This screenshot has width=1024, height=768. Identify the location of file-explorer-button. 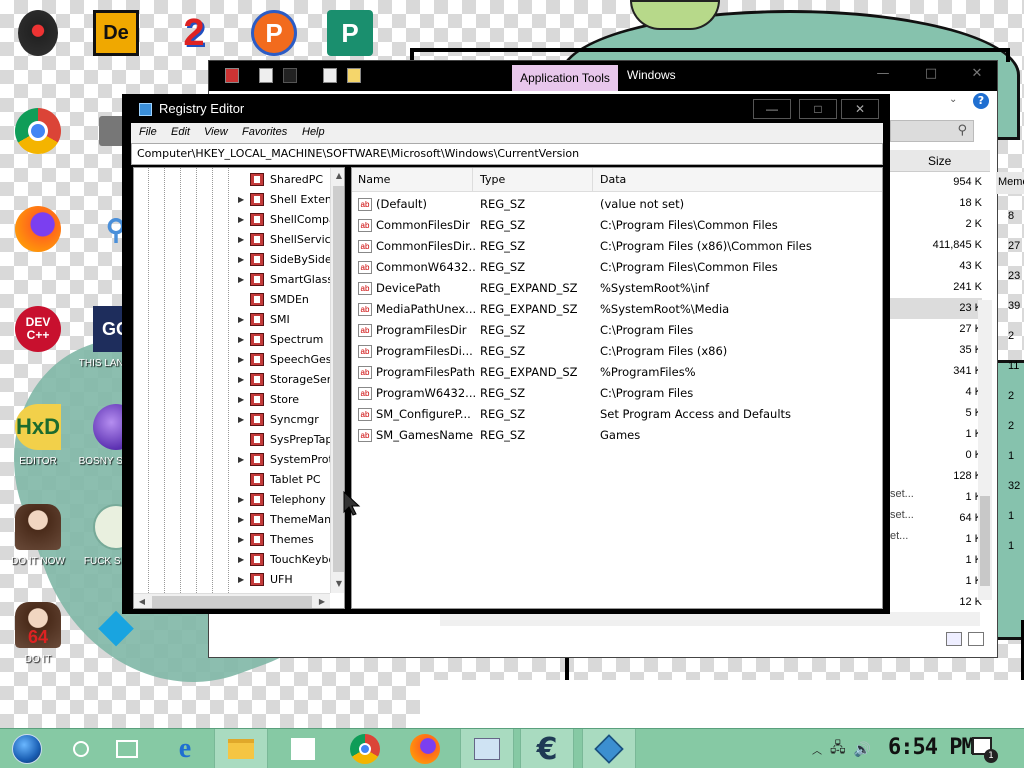
(241, 748).